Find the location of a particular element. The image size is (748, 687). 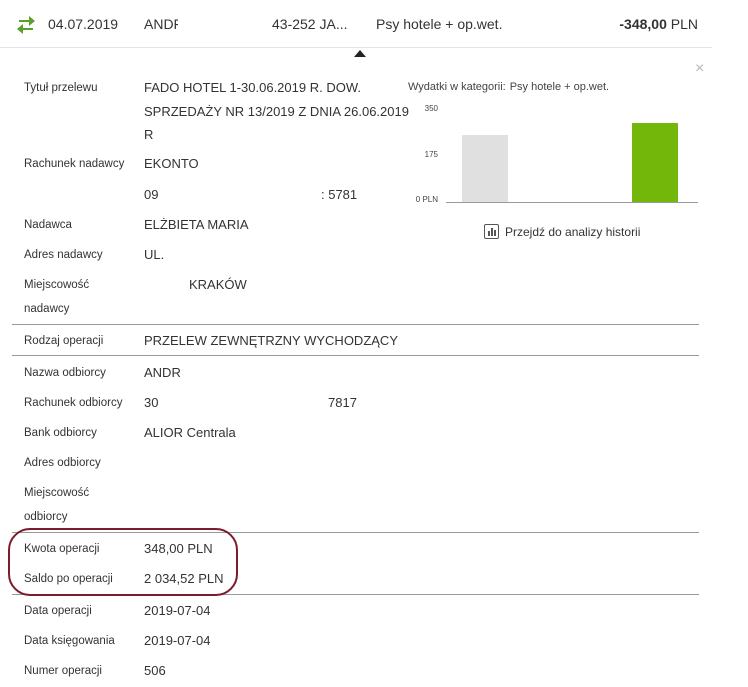

sender-city-label-2: nadawcy is located at coordinates (47, 309).